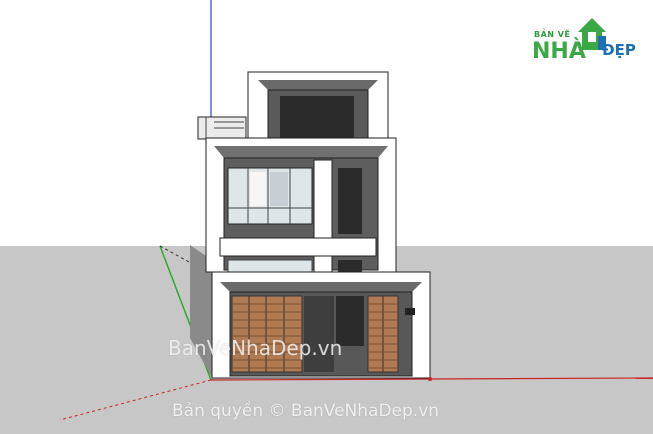 This screenshot has width=653, height=434. I want to click on logo-main-text: NHÀ, so click(559, 51).